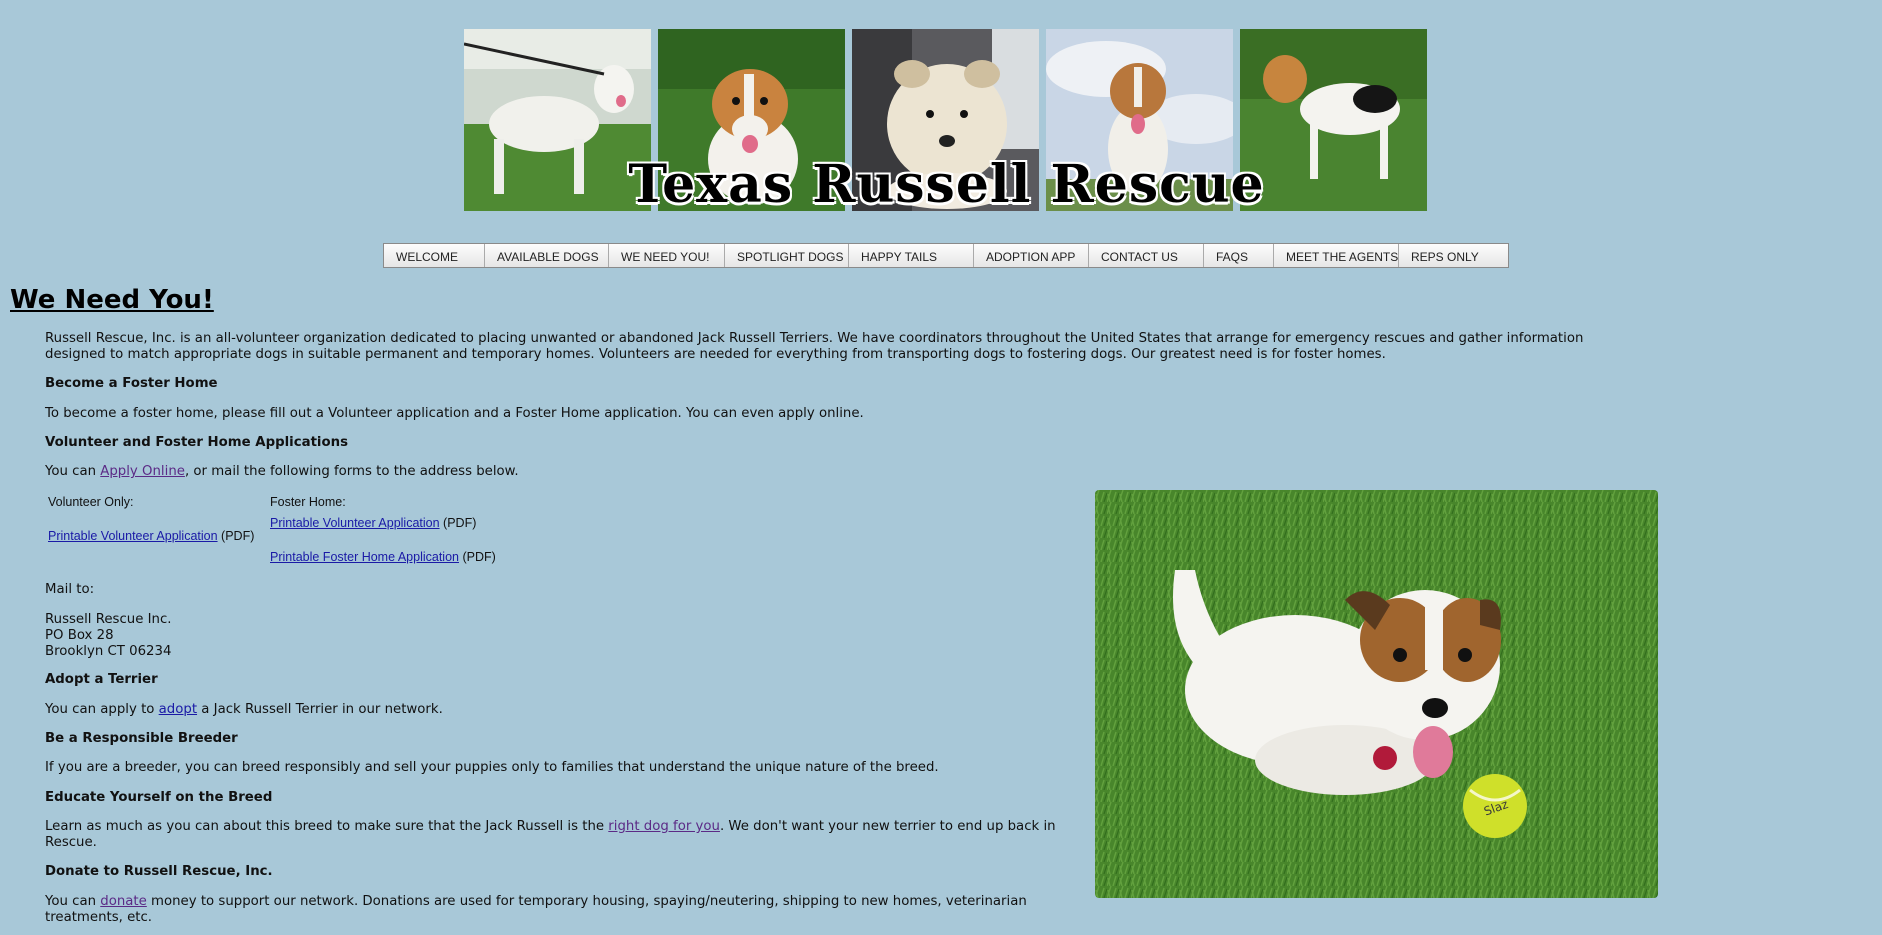 Image resolution: width=1882 pixels, height=935 pixels. I want to click on applications-heading: Volunteer and Foster Home Applications, so click(197, 442).